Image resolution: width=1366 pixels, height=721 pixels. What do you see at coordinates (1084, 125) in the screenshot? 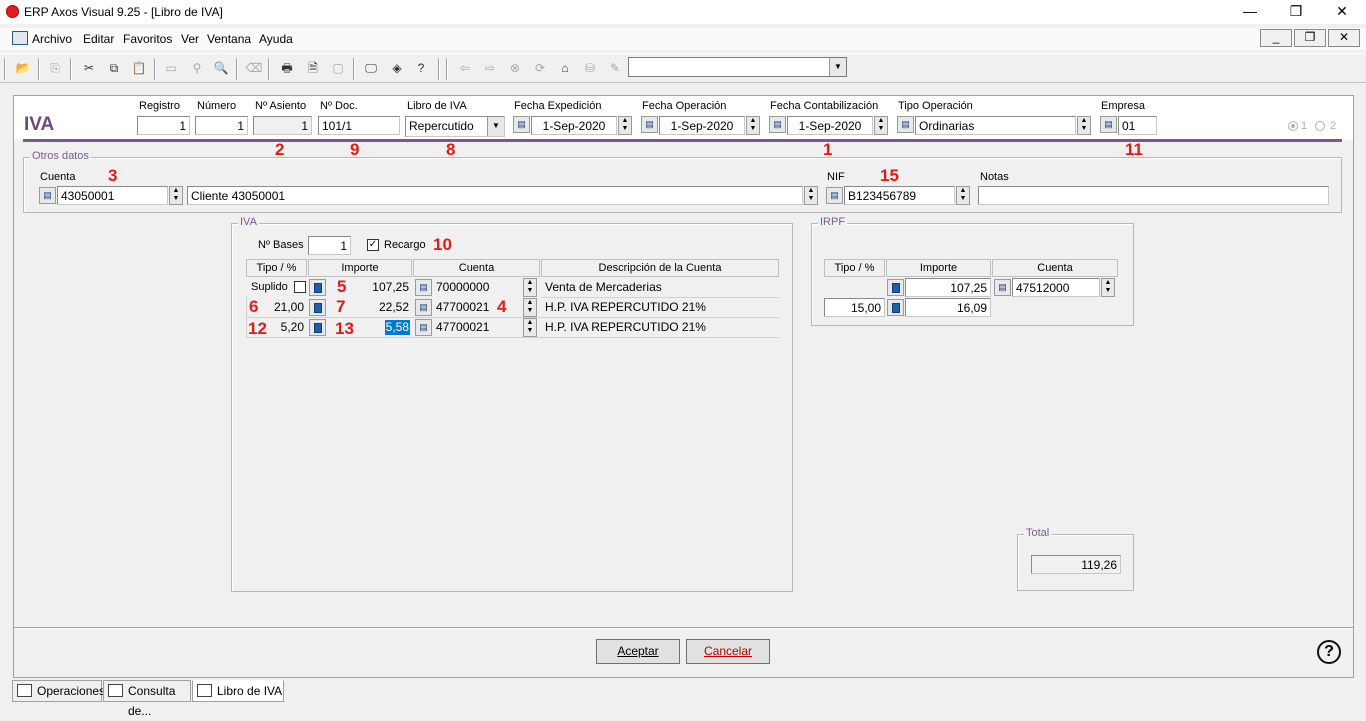
I see `tipo-op-spinner: ▲ ▼` at bounding box center [1084, 125].